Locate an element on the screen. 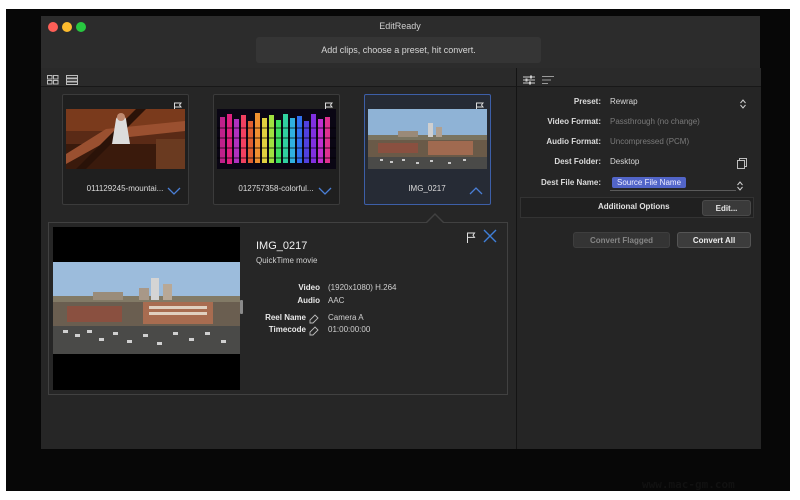  dest-file-name-field: Source File Name is located at coordinates (673, 184).